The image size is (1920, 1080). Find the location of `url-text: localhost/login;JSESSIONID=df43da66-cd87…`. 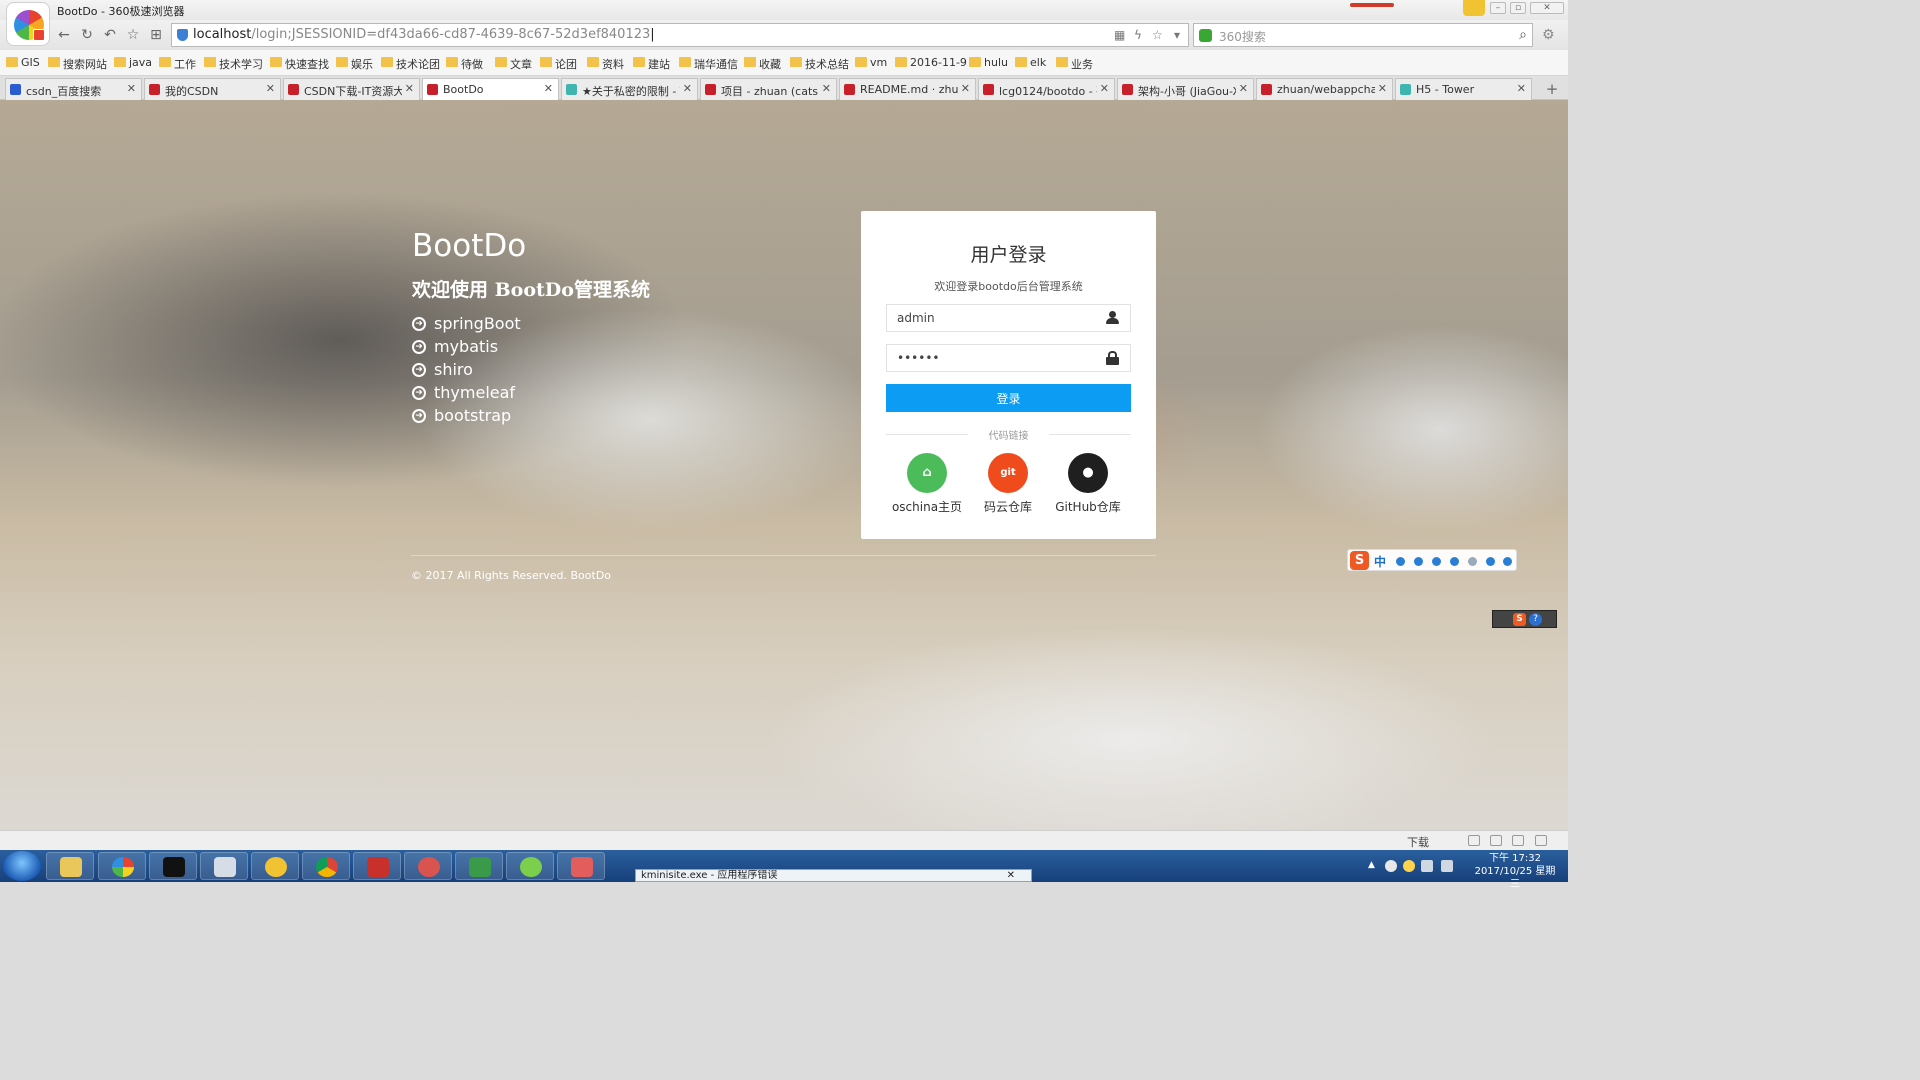

url-text: localhost/login;JSESSIONID=df43da66-cd87… is located at coordinates (424, 34).